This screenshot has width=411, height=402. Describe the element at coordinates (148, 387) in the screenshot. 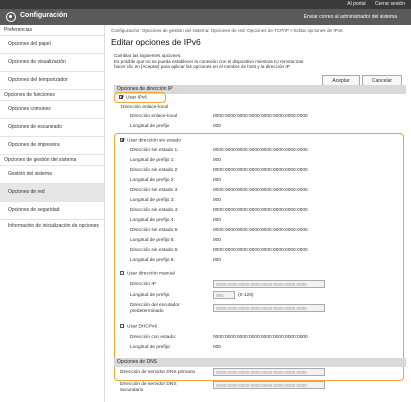

I see `dns-secondary-label: Dirección de servidor DNS secundario` at that location.